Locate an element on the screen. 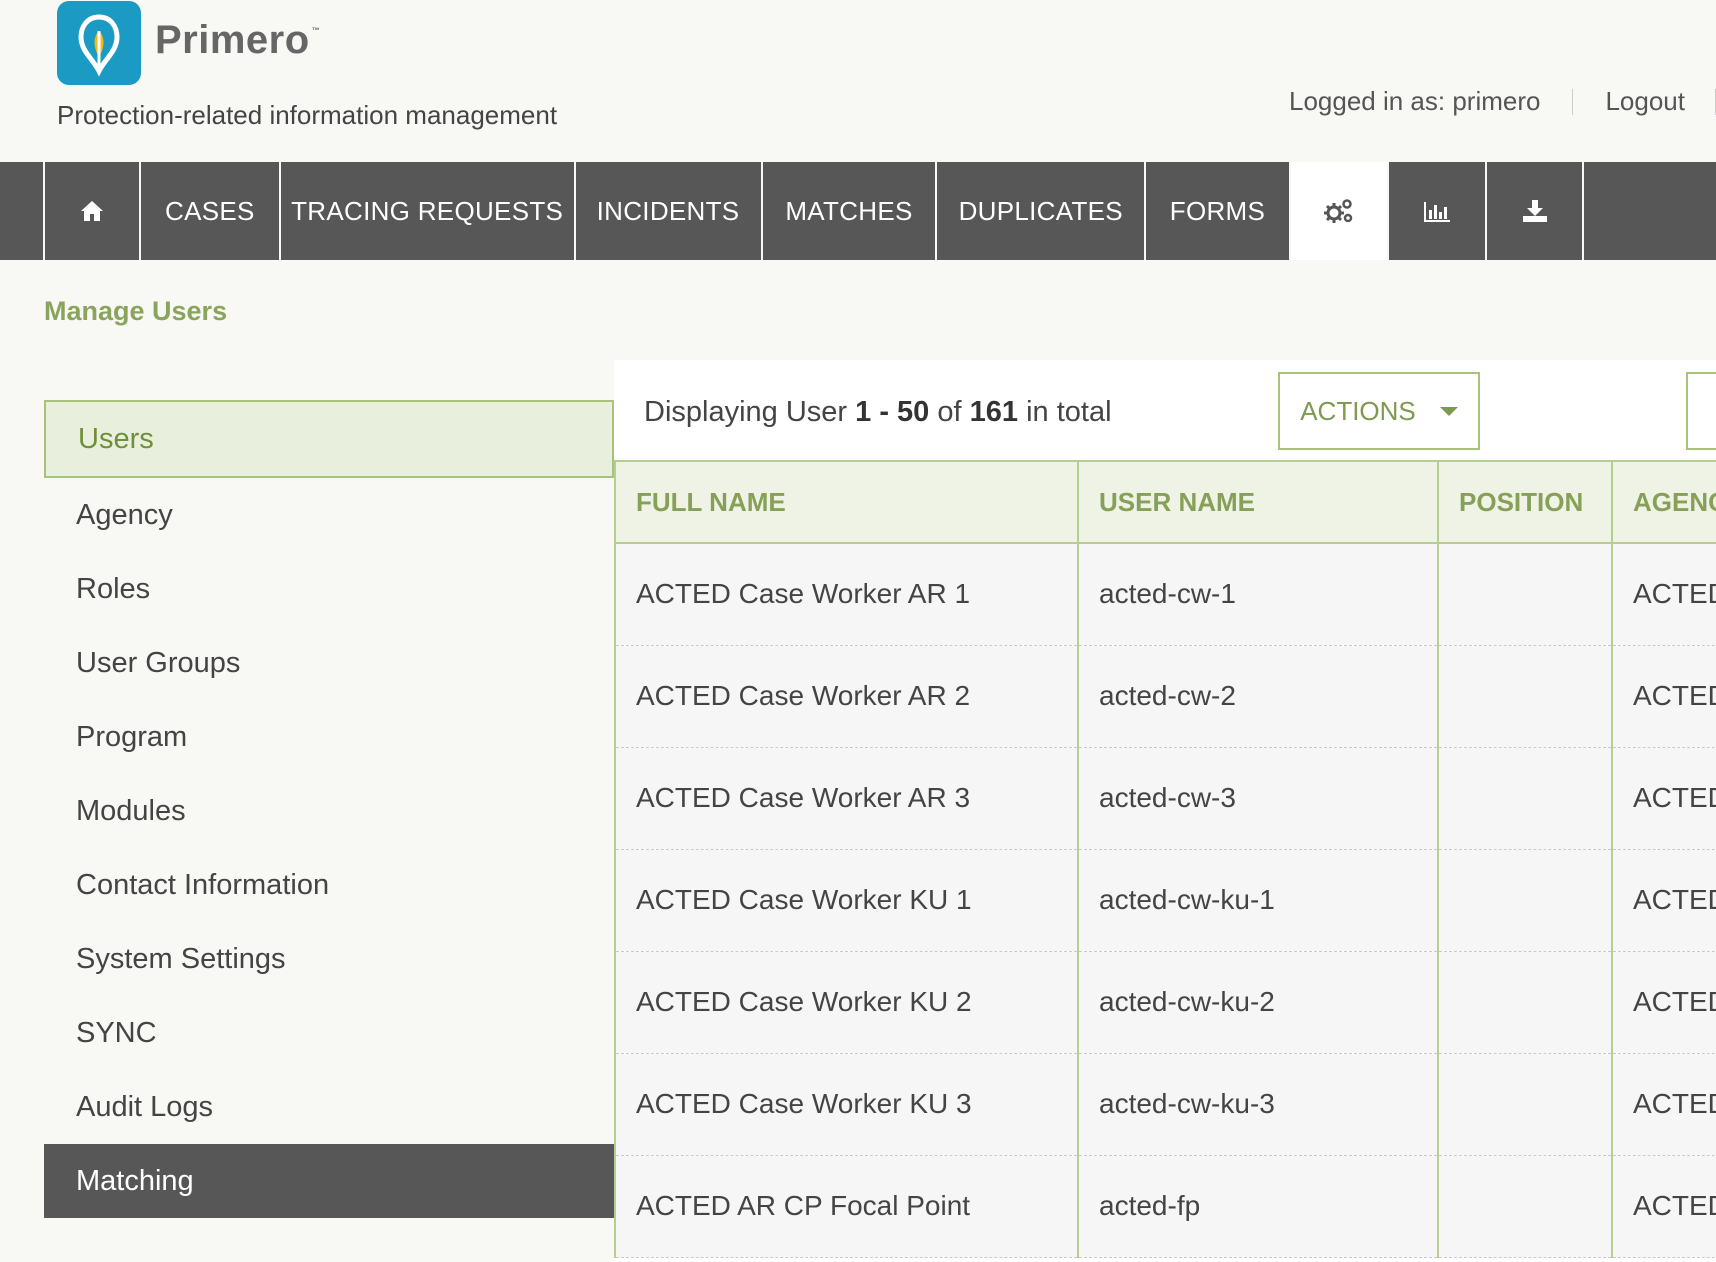 Image resolution: width=1716 pixels, height=1262 pixels. table-row: ACTED AR CP Focal Point acted-fp ACTED is located at coordinates (1165, 1206).